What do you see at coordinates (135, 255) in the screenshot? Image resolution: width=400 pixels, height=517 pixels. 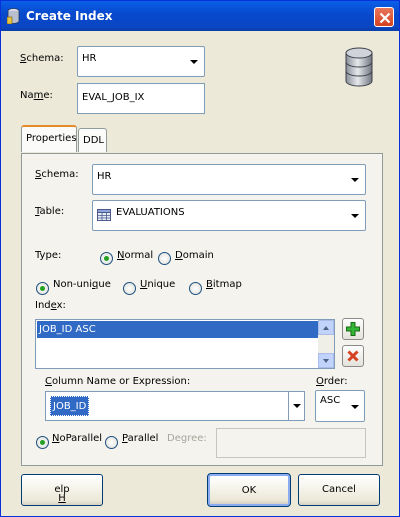 I see `type-normal-label: Normal` at bounding box center [135, 255].